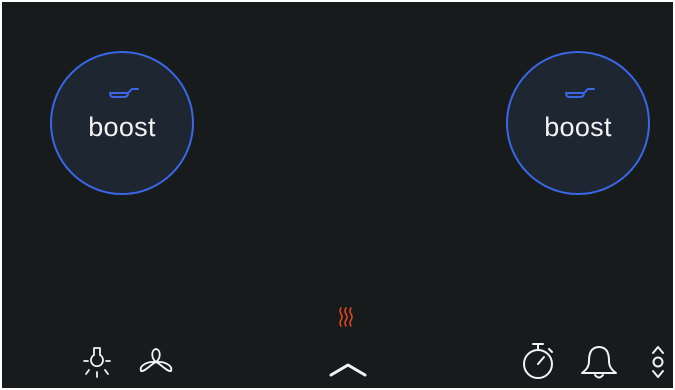 This screenshot has width=675, height=390. Describe the element at coordinates (578, 127) in the screenshot. I see `zone-right-label: boost` at that location.